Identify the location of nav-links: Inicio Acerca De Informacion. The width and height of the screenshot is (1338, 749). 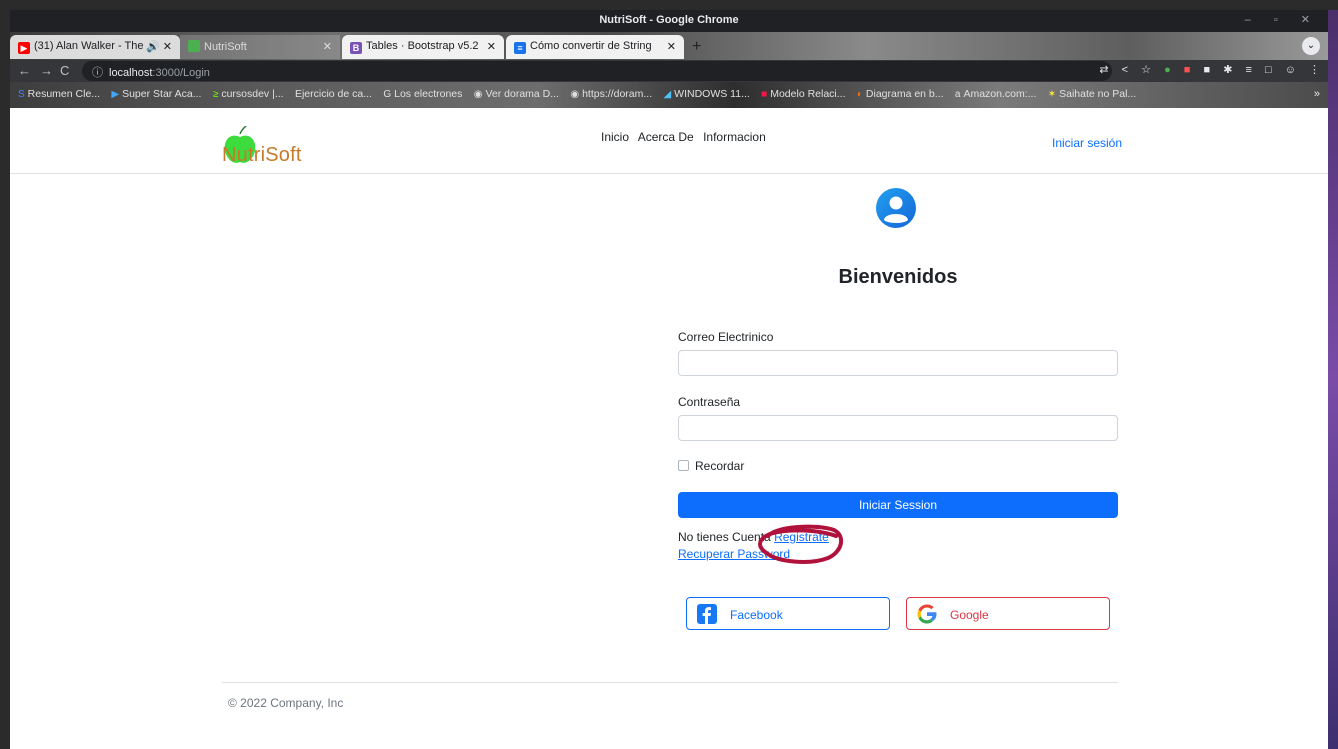
(686, 137).